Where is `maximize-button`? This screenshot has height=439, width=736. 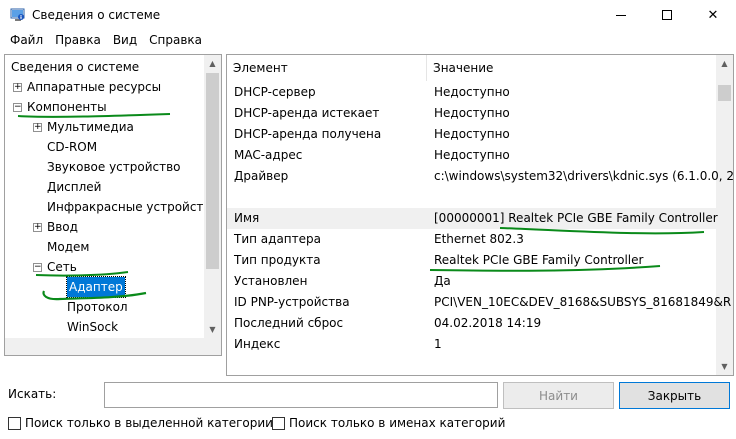
maximize-button is located at coordinates (667, 15).